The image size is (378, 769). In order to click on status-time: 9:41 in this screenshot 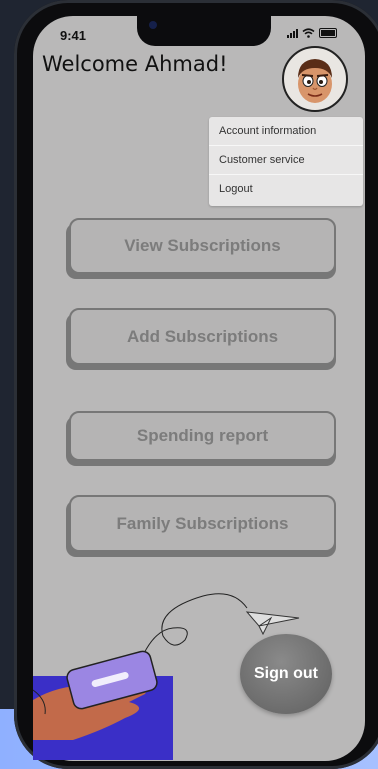, I will do `click(73, 35)`.